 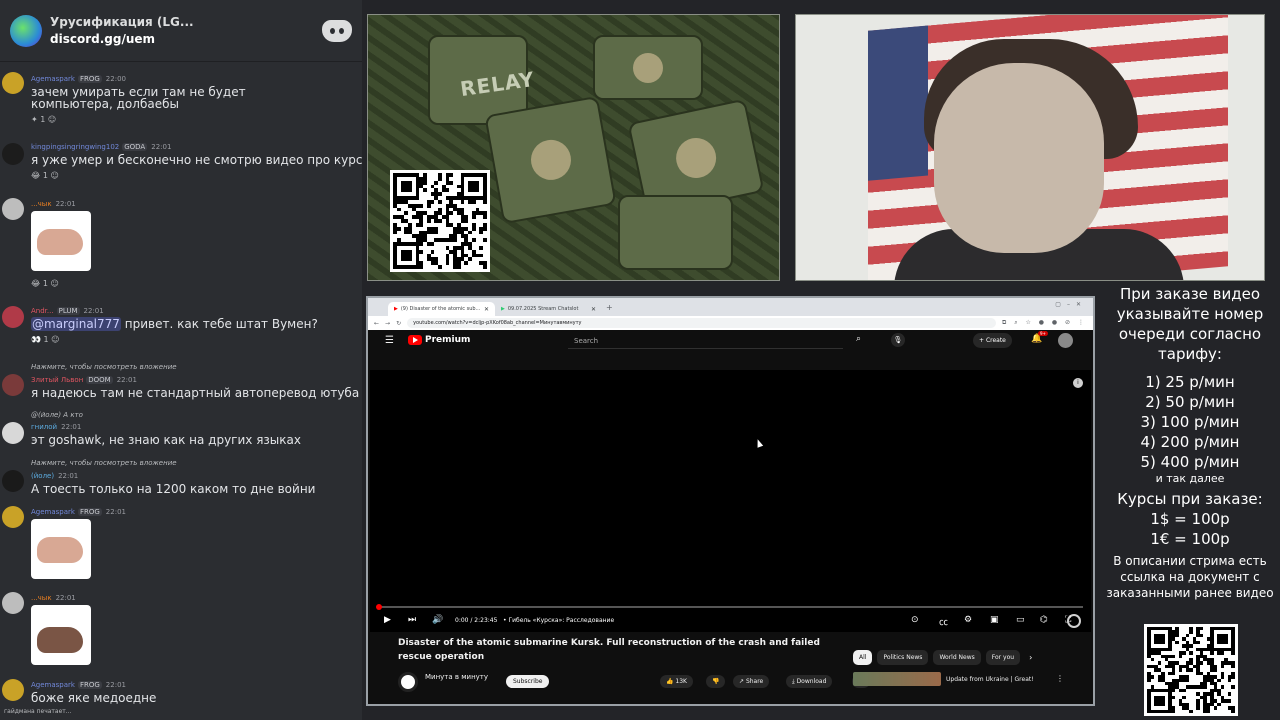 What do you see at coordinates (448, 340) in the screenshot?
I see `logo-text: Premium` at bounding box center [448, 340].